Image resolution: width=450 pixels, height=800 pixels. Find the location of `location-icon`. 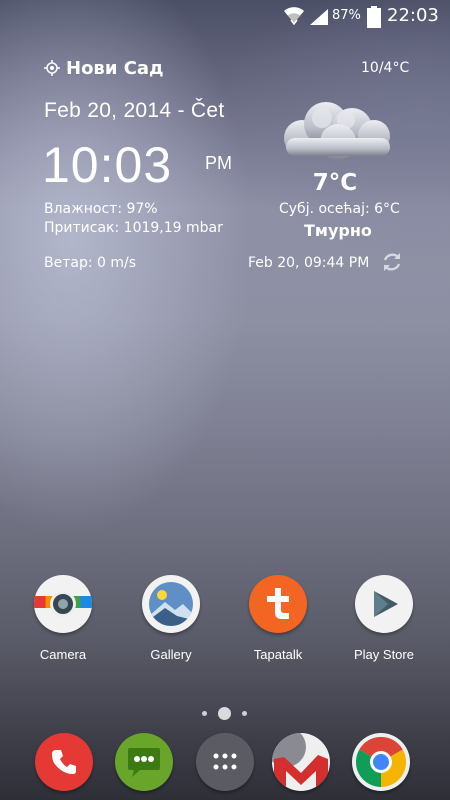

location-icon is located at coordinates (52, 68).